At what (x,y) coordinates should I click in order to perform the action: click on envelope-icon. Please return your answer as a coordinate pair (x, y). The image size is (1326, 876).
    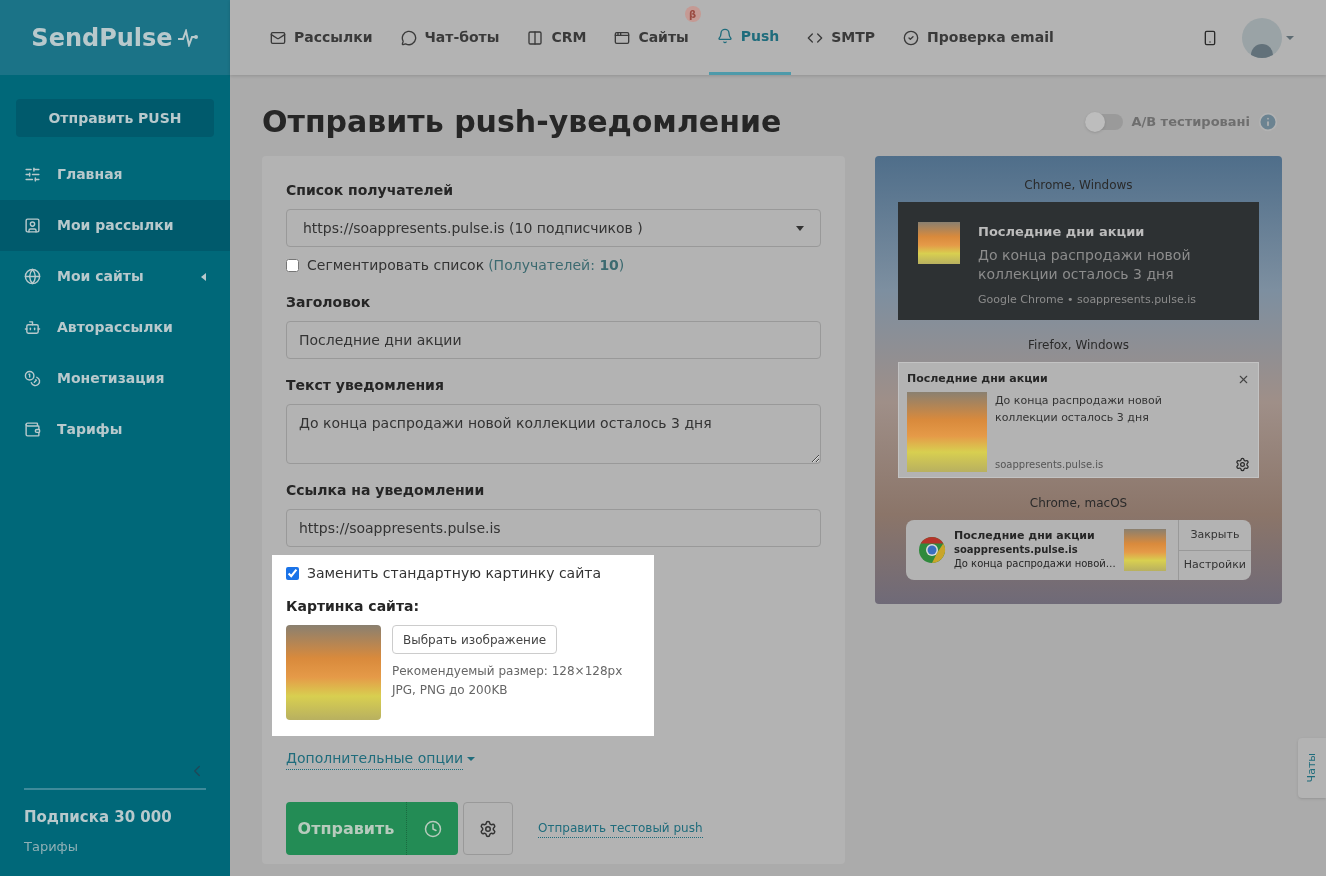
    Looking at the image, I should click on (278, 37).